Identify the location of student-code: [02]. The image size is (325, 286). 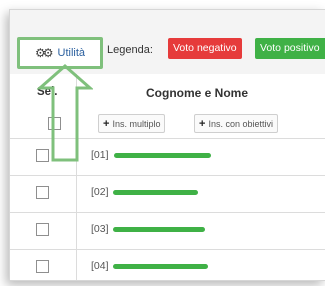
(100, 192).